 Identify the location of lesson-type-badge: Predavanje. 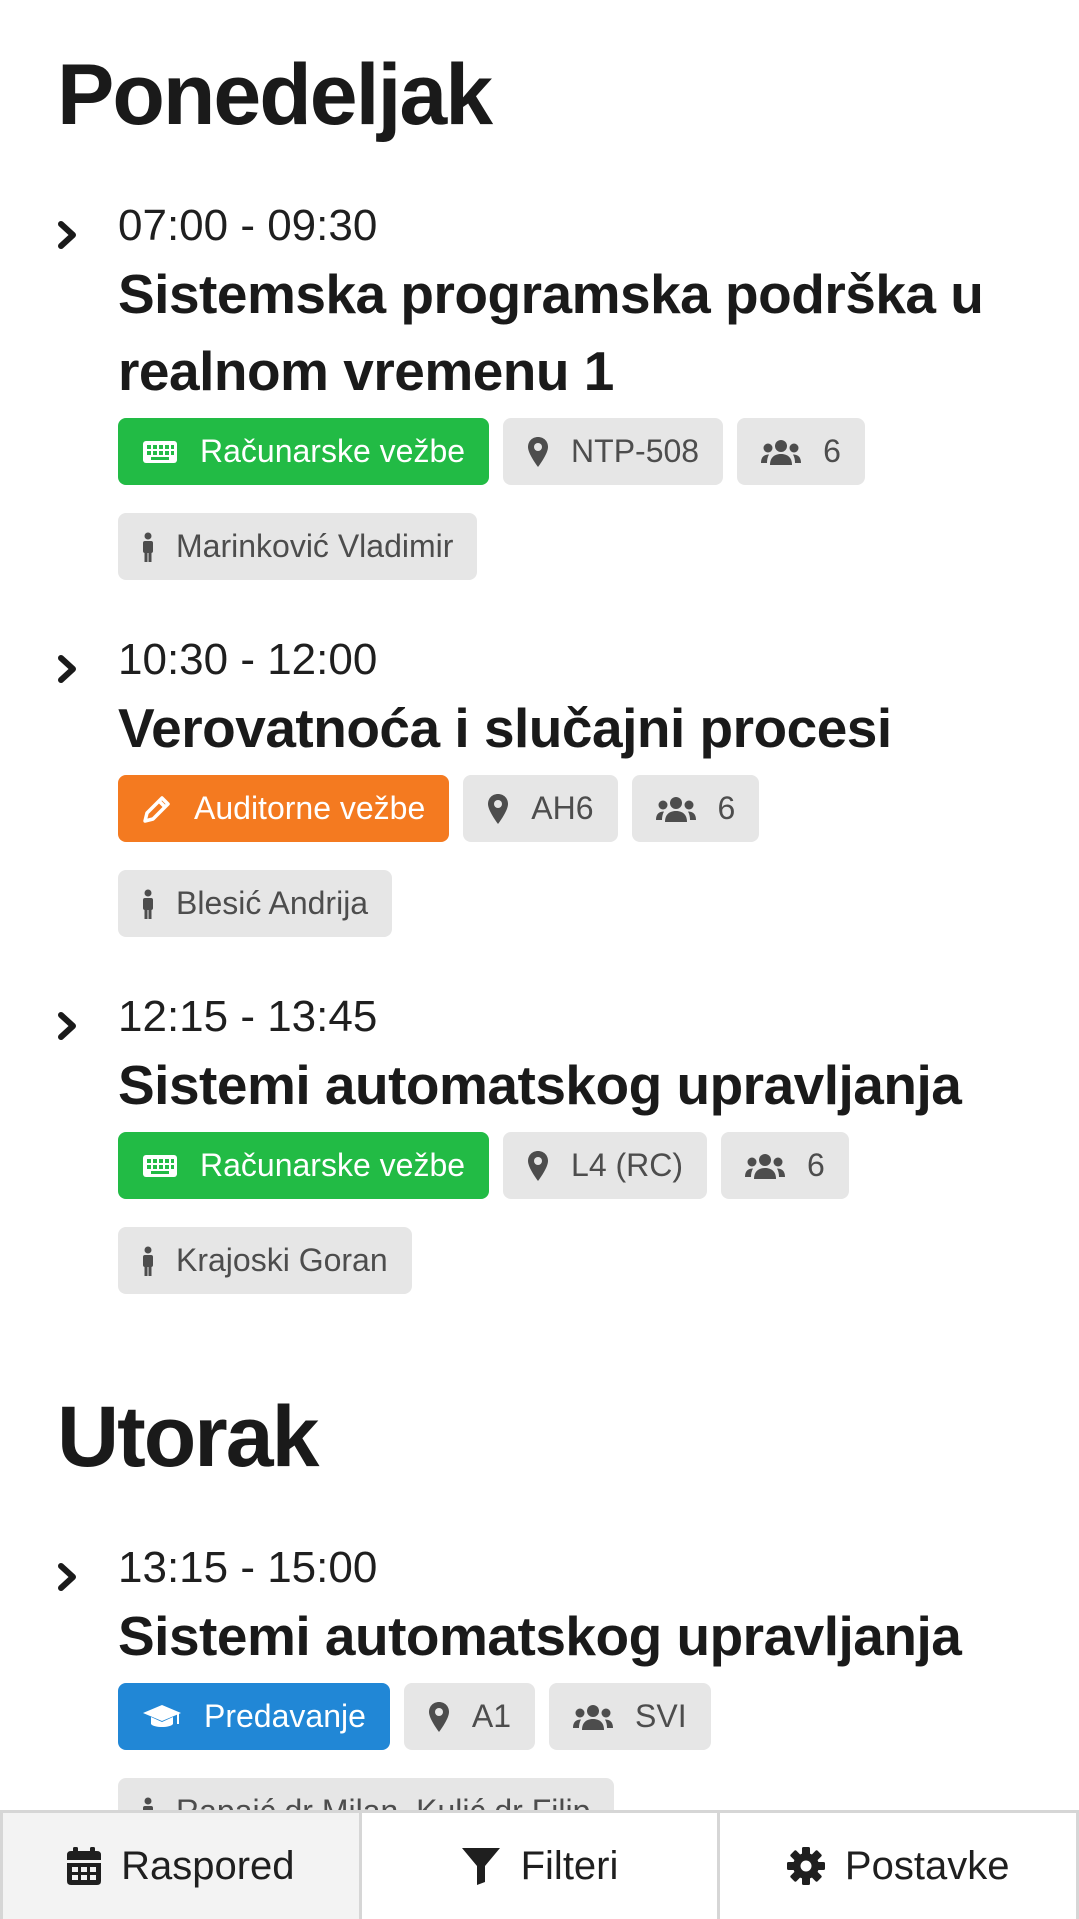
(254, 1716).